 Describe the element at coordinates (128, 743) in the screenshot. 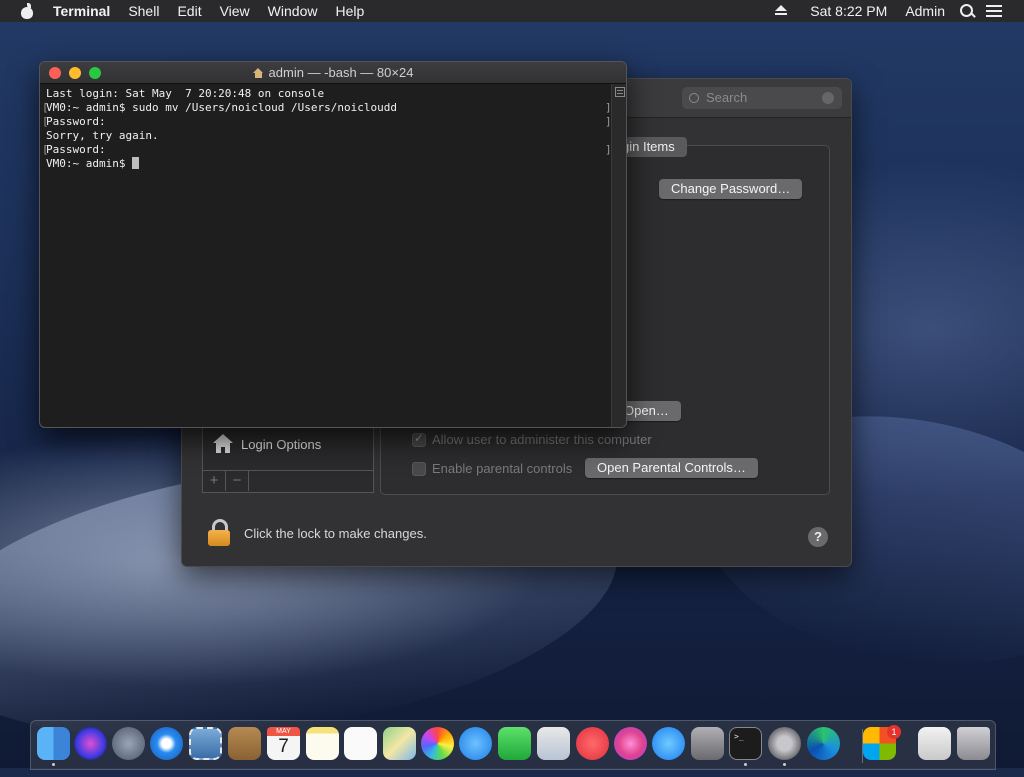

I see `launchpad-icon` at that location.